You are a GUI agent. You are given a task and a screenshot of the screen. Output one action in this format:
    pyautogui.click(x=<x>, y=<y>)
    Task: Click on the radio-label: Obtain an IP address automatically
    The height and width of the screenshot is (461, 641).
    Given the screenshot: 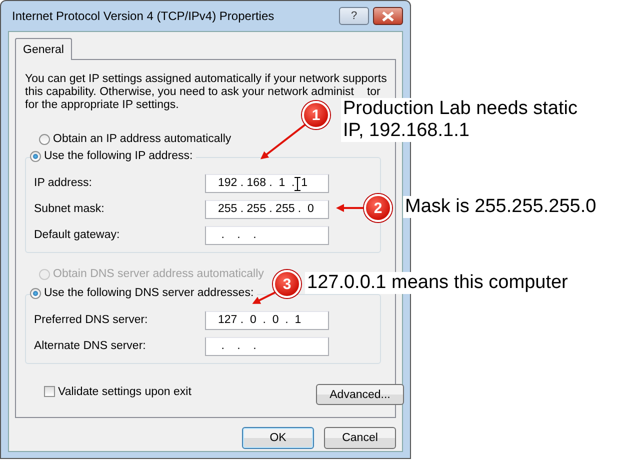 What is the action you would take?
    pyautogui.click(x=142, y=139)
    